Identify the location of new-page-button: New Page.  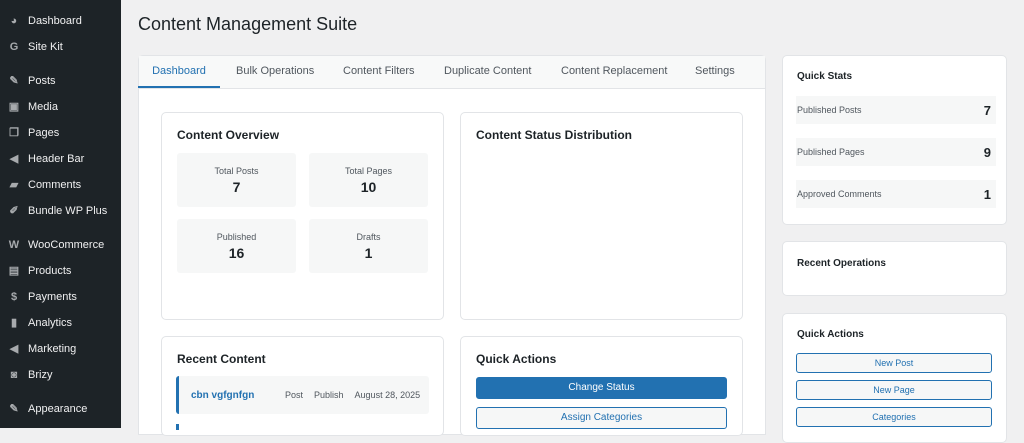
(894, 390).